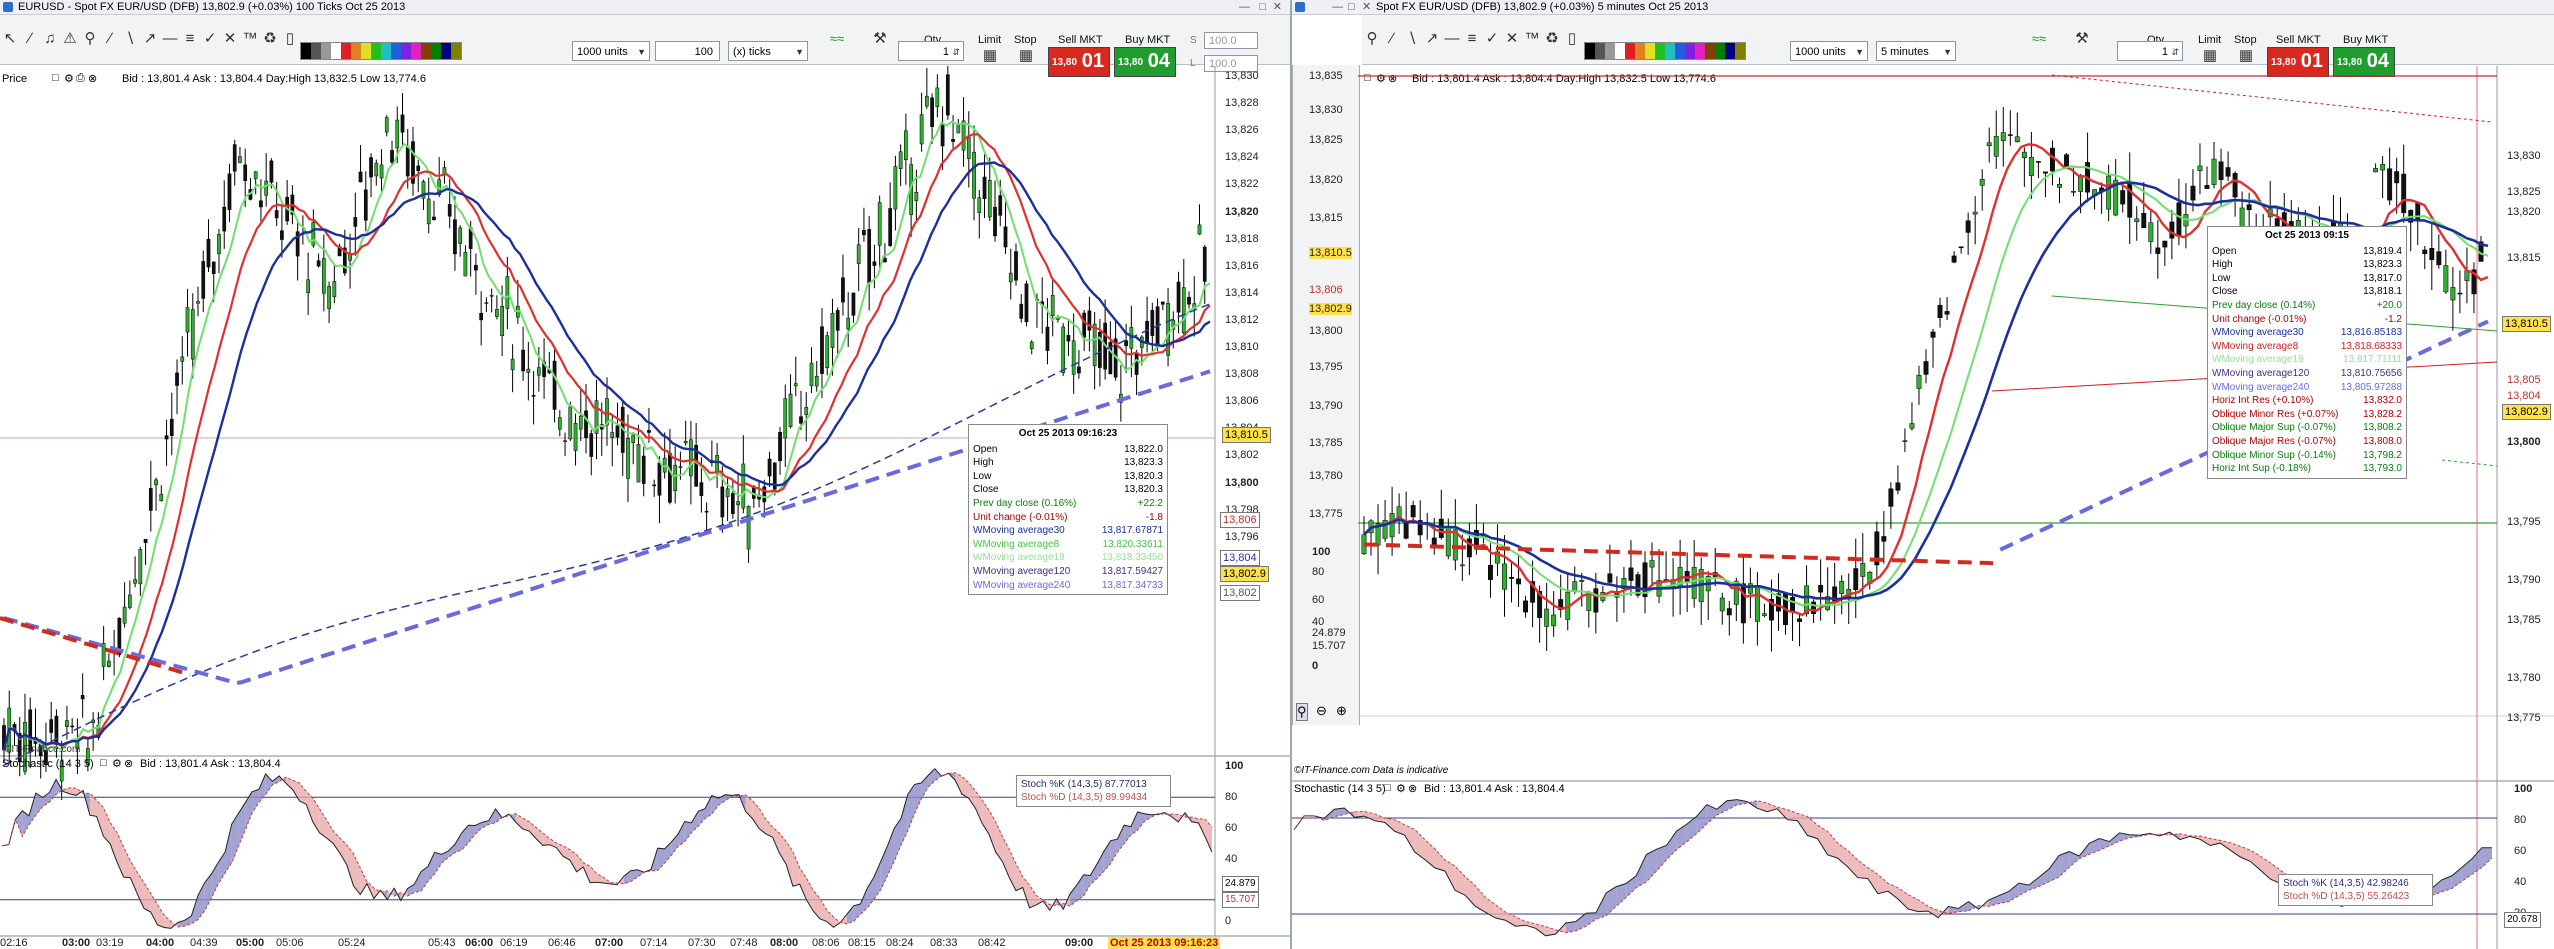 The height and width of the screenshot is (949, 2554). Describe the element at coordinates (160, 943) in the screenshot. I see `time-axis-label: 04:00` at that location.